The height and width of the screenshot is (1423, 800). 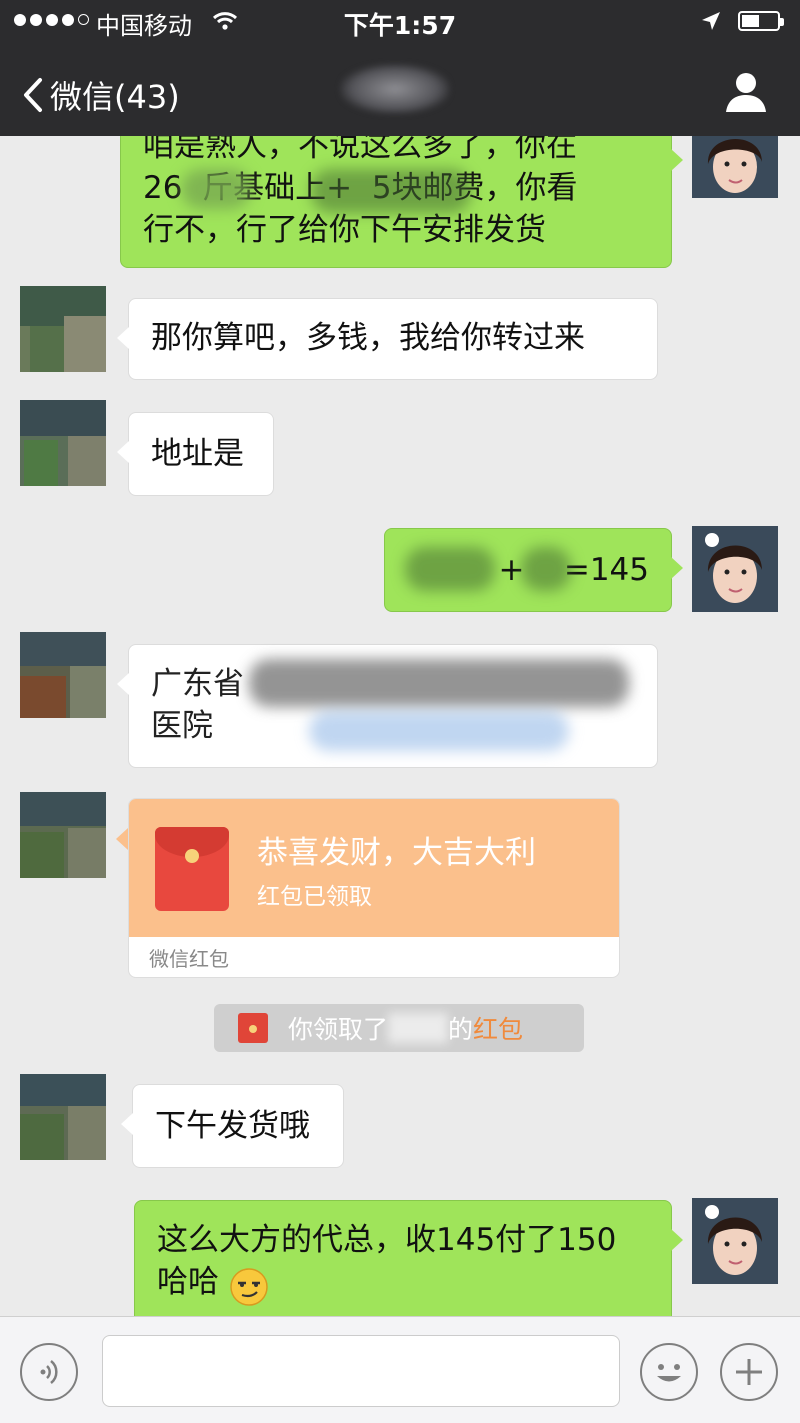 I want to click on status-bar: 中国移动 下午1:57, so click(x=400, y=21).